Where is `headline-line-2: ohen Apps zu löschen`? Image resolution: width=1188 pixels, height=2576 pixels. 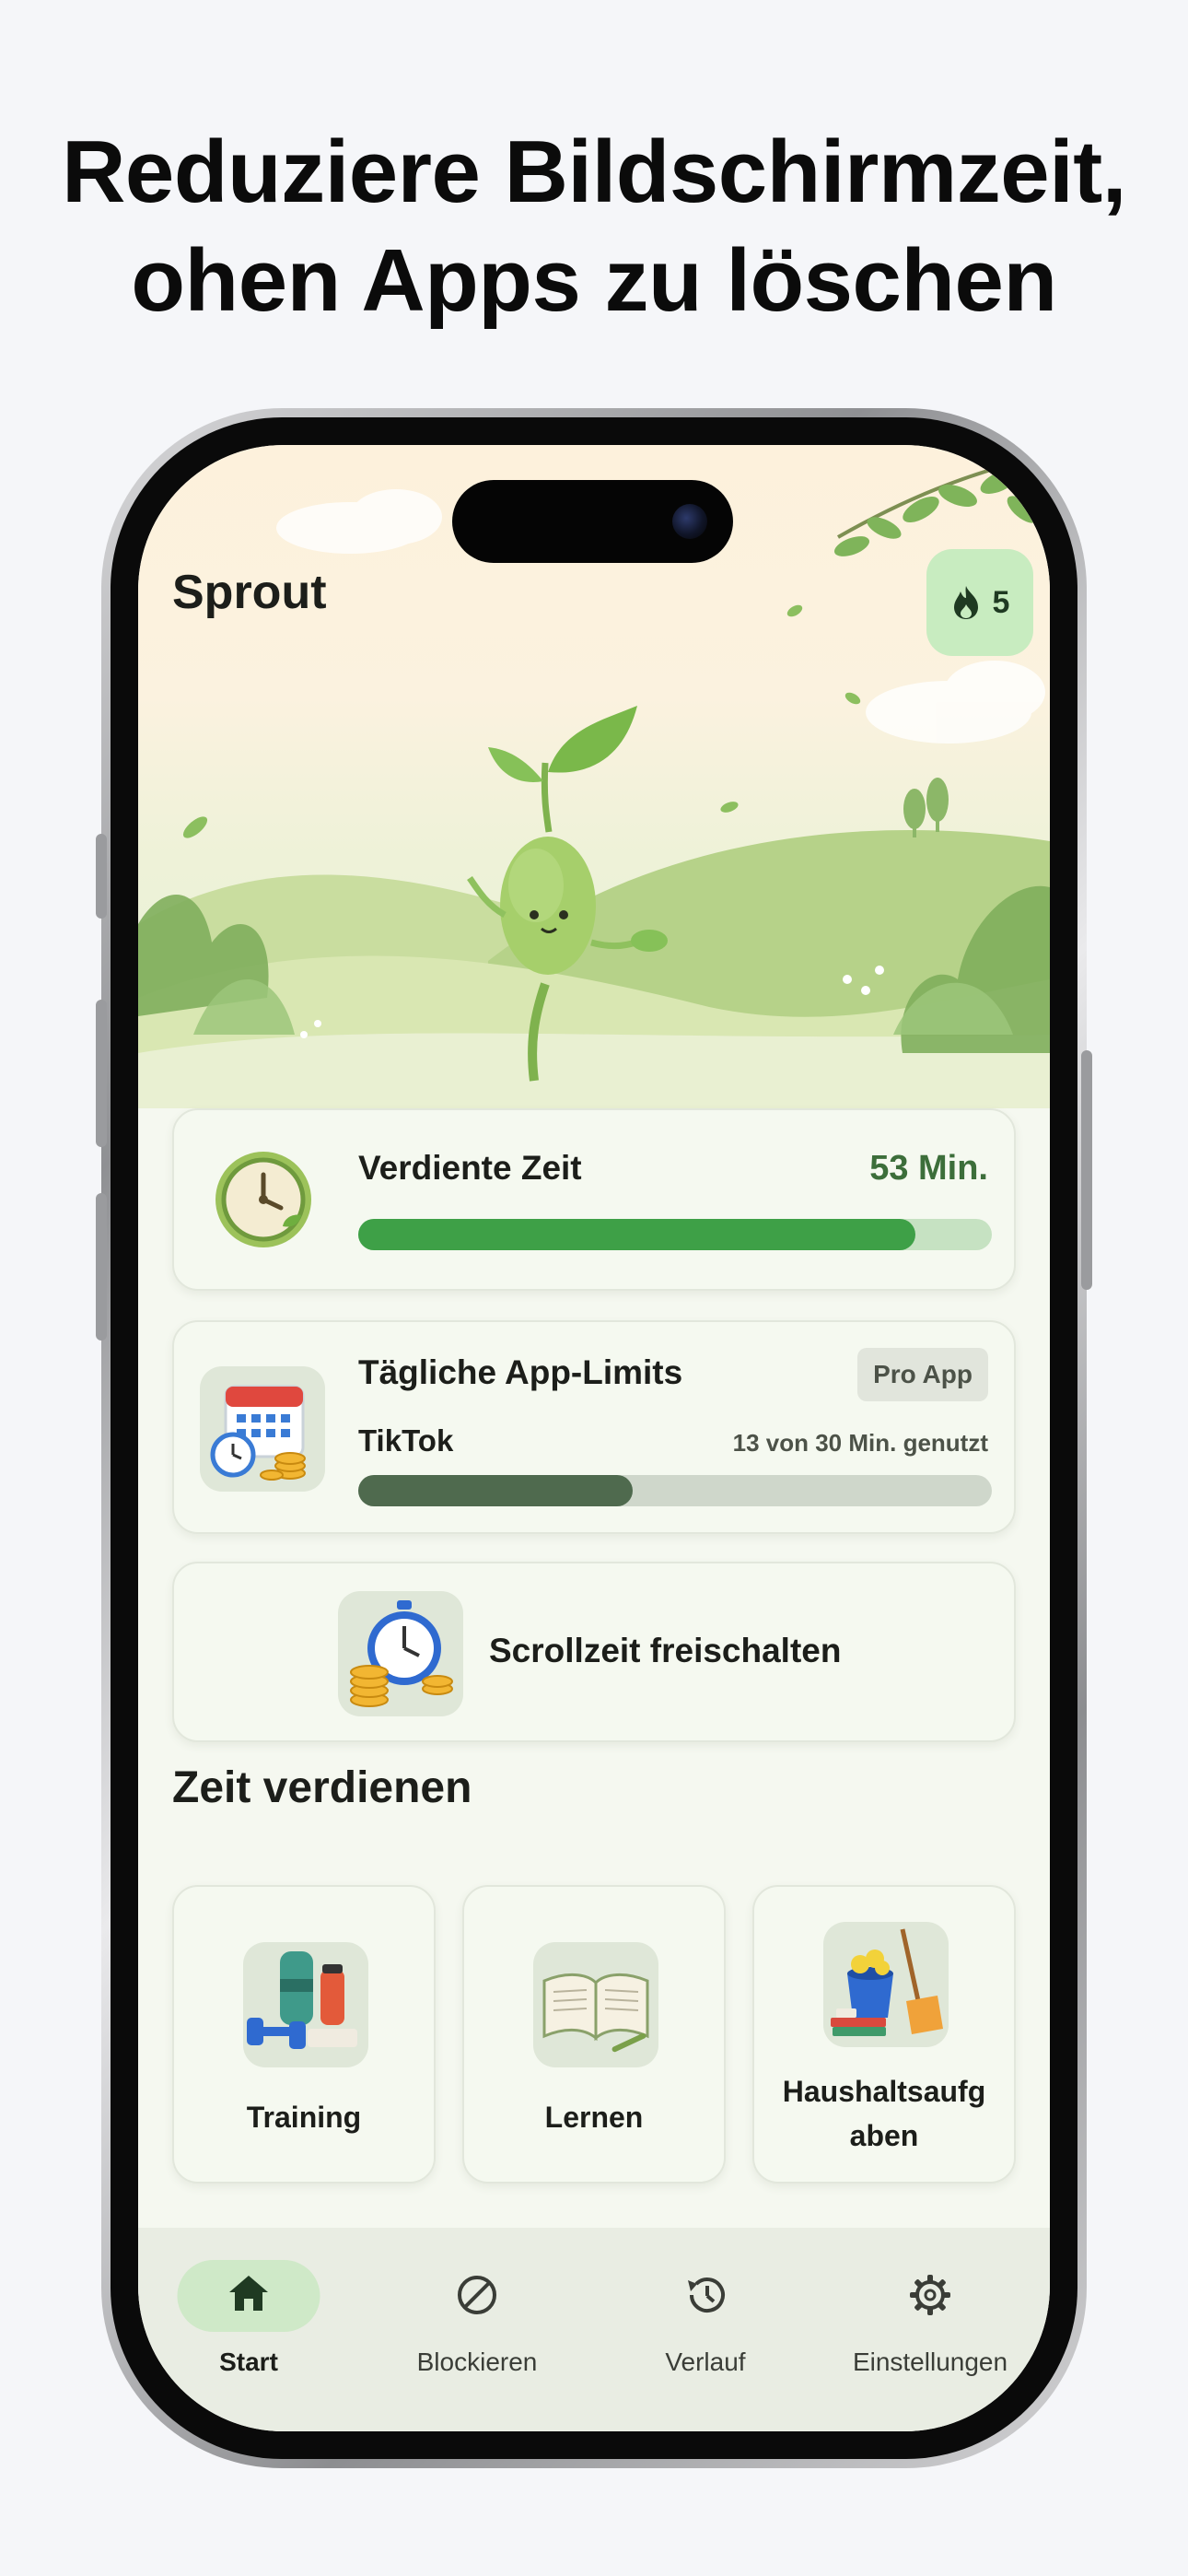 headline-line-2: ohen Apps zu löschen is located at coordinates (594, 280).